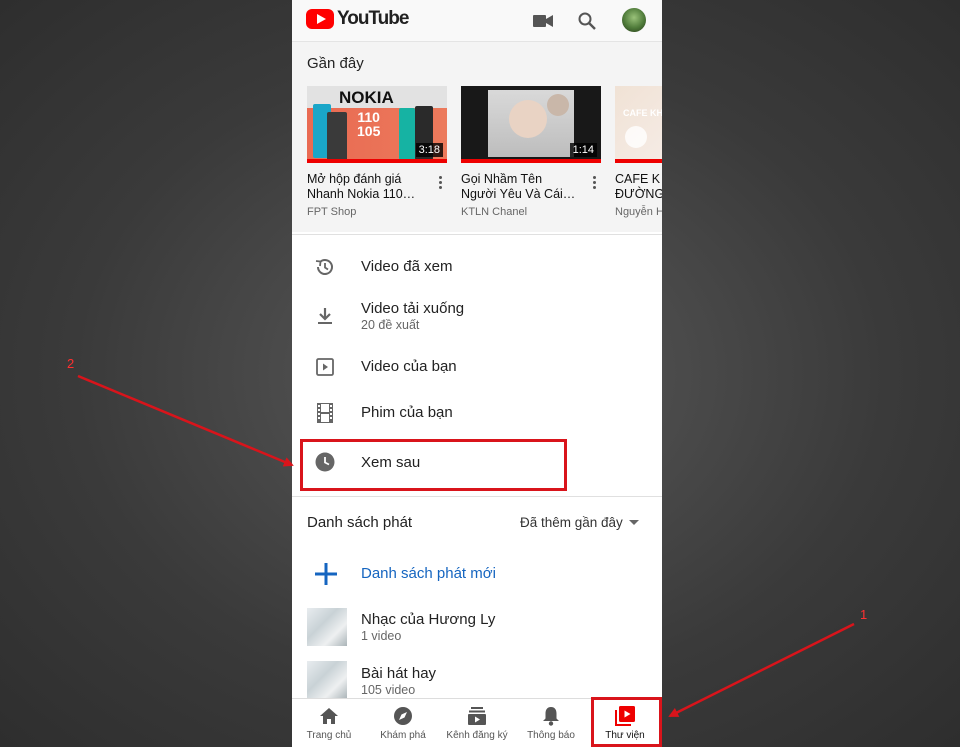  What do you see at coordinates (398, 673) in the screenshot?
I see `playlist-name: Bài hát hay` at bounding box center [398, 673].